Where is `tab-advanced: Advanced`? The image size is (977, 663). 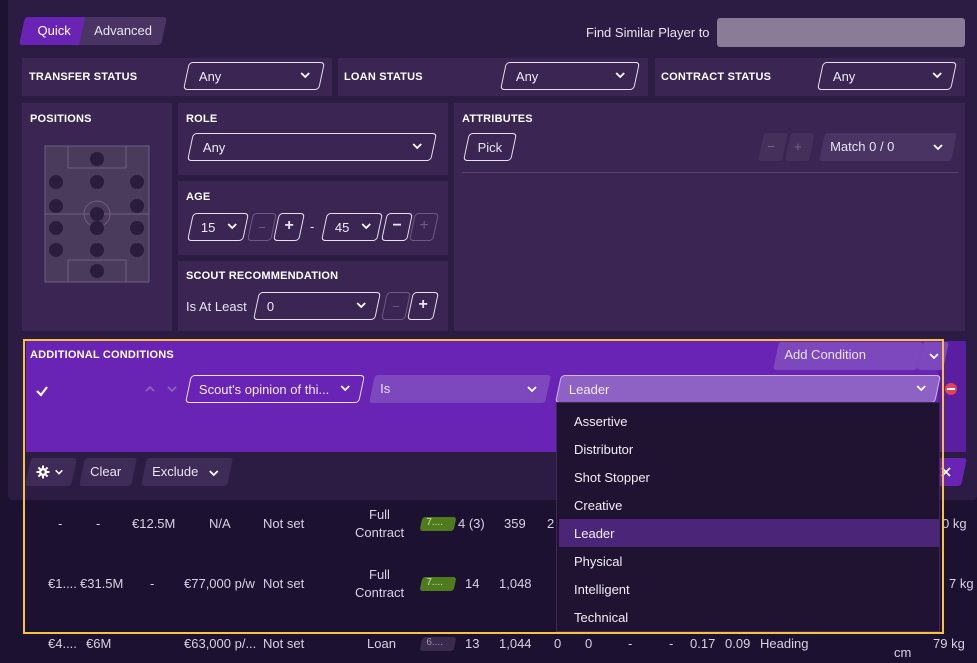 tab-advanced: Advanced is located at coordinates (123, 31).